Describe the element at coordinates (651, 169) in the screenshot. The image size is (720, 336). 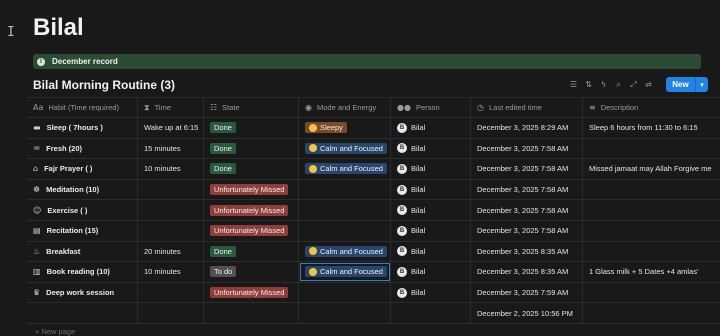
I see `description-cell: Missed jamaat may Allah Forgive me` at that location.